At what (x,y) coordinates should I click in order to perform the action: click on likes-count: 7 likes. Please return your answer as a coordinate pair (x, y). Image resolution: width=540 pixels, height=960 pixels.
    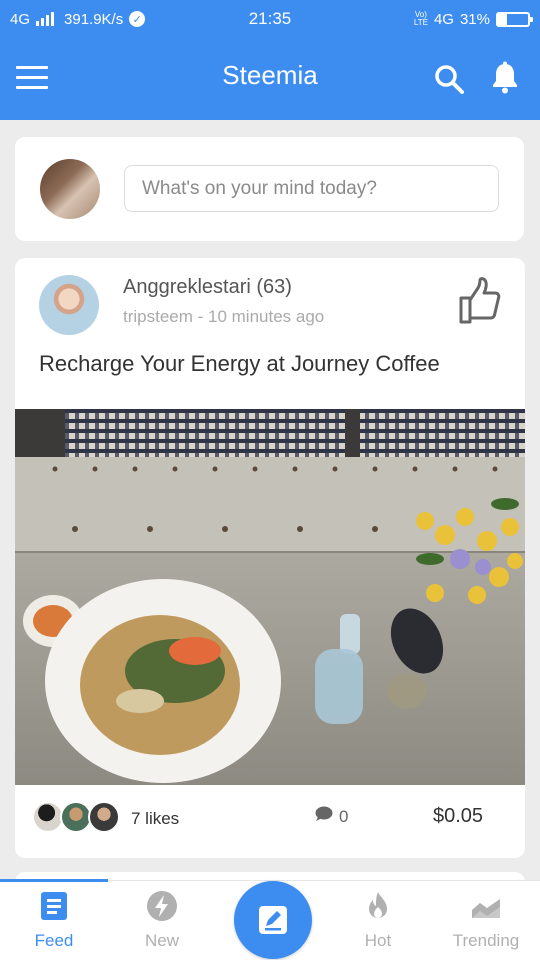
    Looking at the image, I should click on (155, 819).